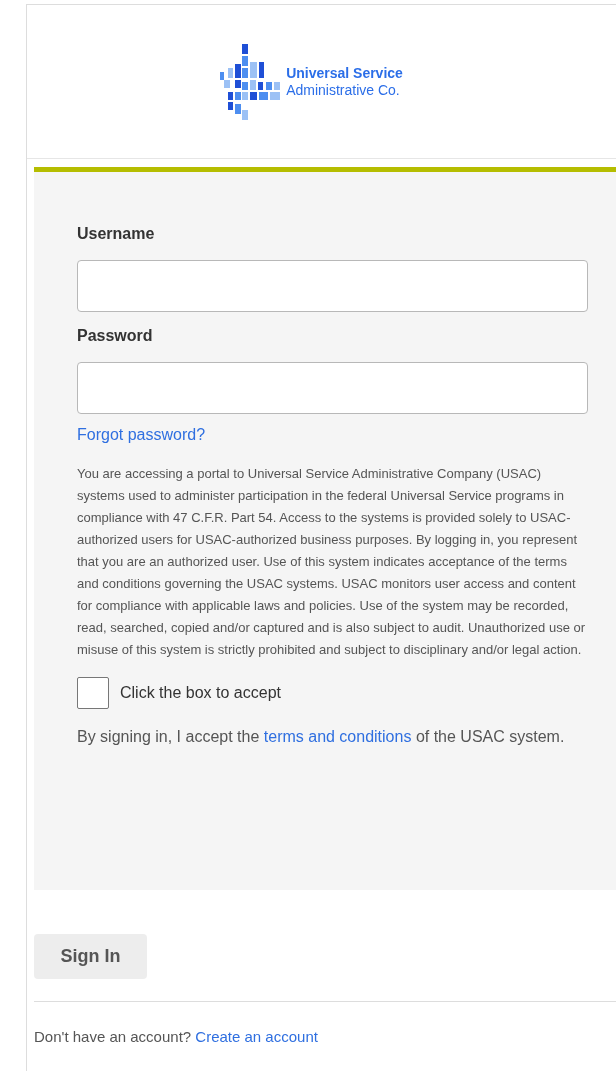 This screenshot has width=616, height=1071. I want to click on terms-text: By signing in, I accept the terms and conditions of the USAC system., so click(321, 737).